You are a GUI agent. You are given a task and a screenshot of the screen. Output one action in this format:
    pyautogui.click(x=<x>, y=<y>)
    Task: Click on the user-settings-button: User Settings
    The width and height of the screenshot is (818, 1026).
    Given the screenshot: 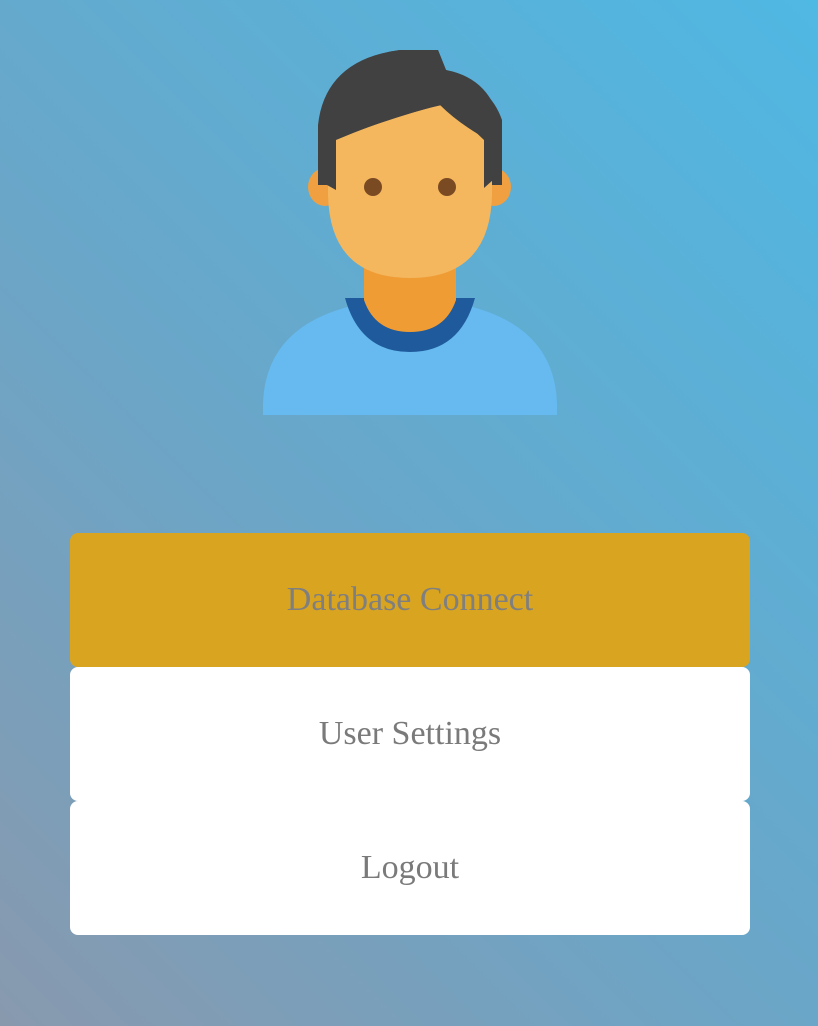 What is the action you would take?
    pyautogui.click(x=410, y=734)
    